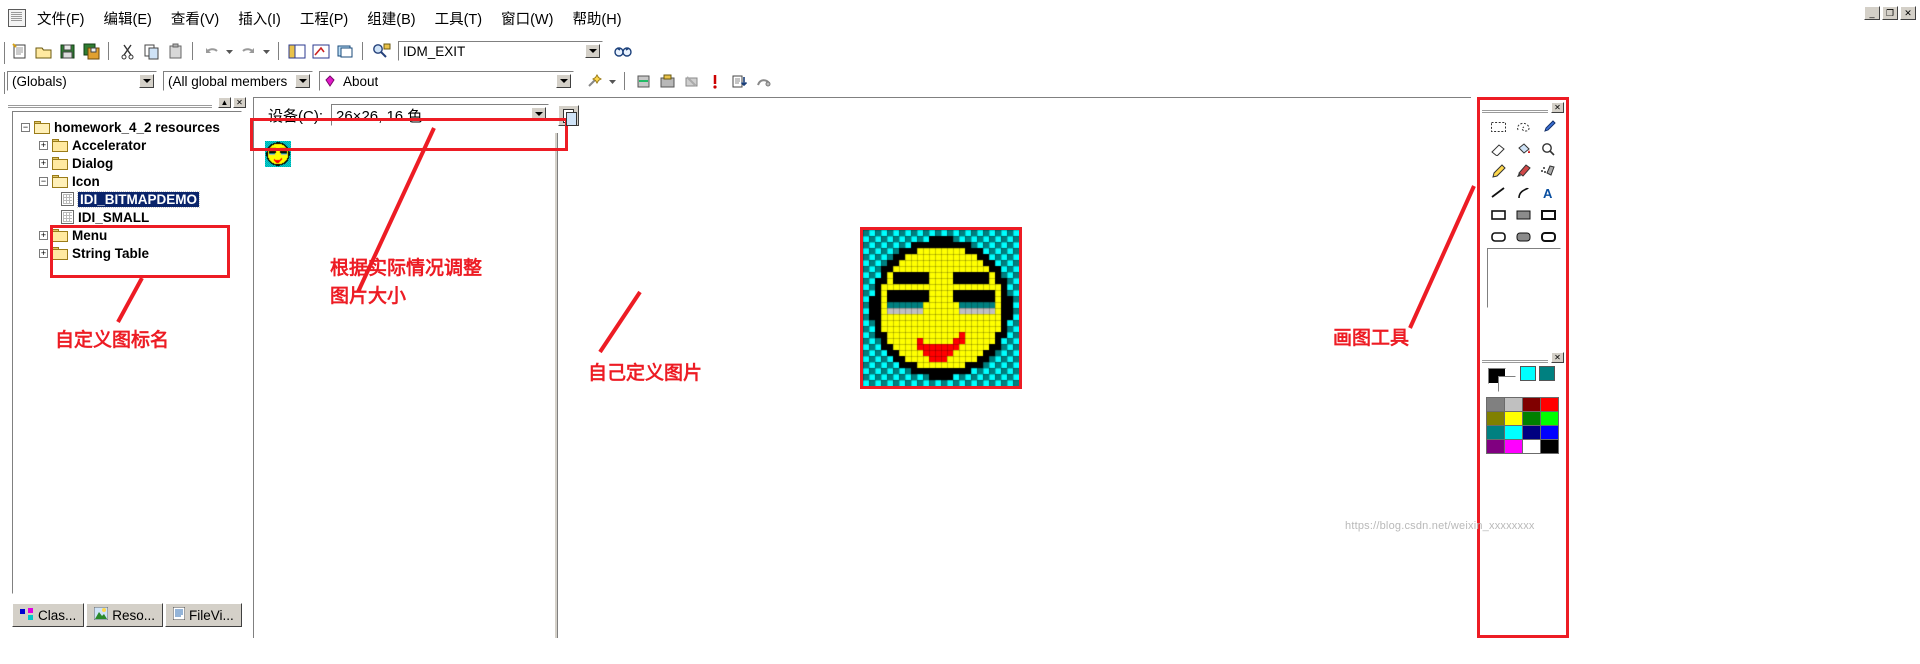  Describe the element at coordinates (1548, 193) in the screenshot. I see `text-icon: A` at that location.